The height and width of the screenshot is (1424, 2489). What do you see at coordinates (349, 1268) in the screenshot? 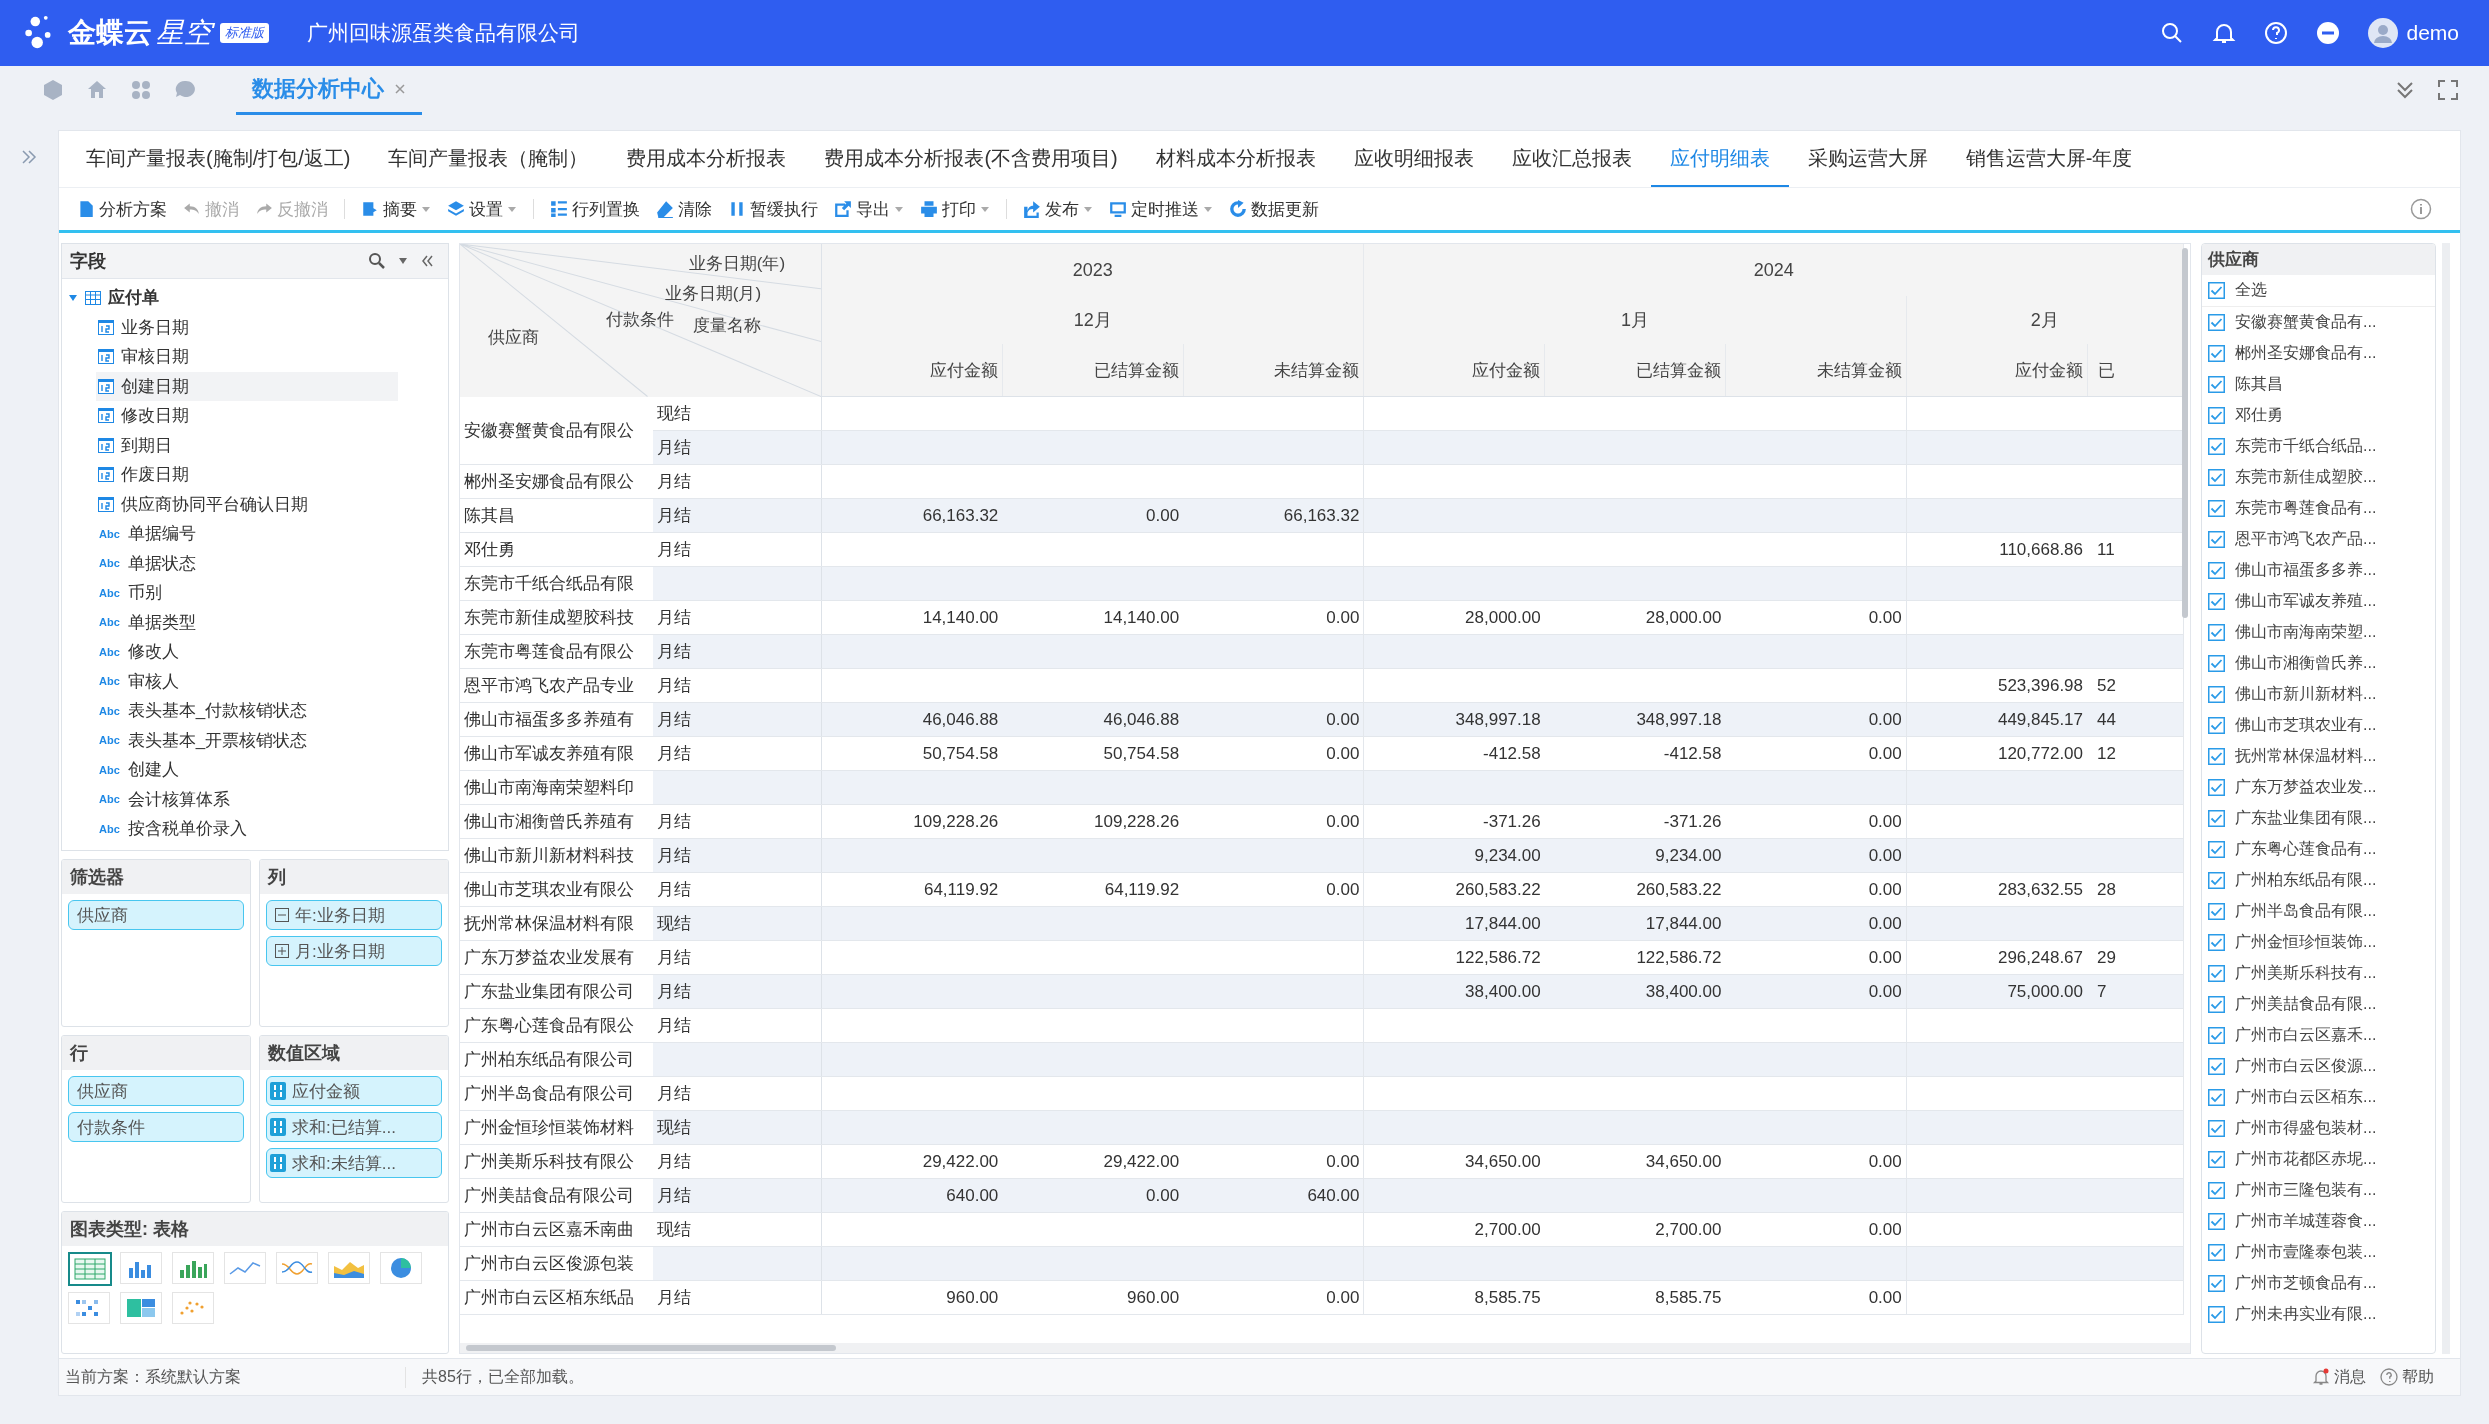
I see `area-chart-icon` at bounding box center [349, 1268].